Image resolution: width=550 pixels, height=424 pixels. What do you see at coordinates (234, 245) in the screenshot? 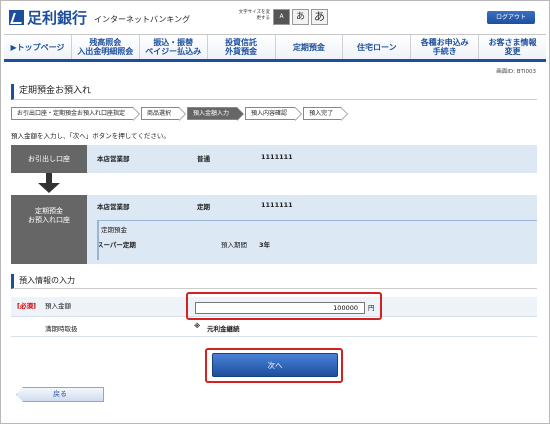
I see `period-label: 預入期間` at bounding box center [234, 245].